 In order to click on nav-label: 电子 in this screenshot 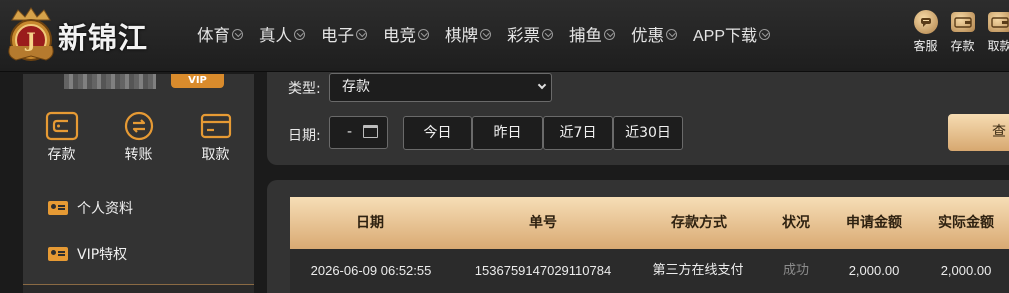, I will do `click(337, 35)`.